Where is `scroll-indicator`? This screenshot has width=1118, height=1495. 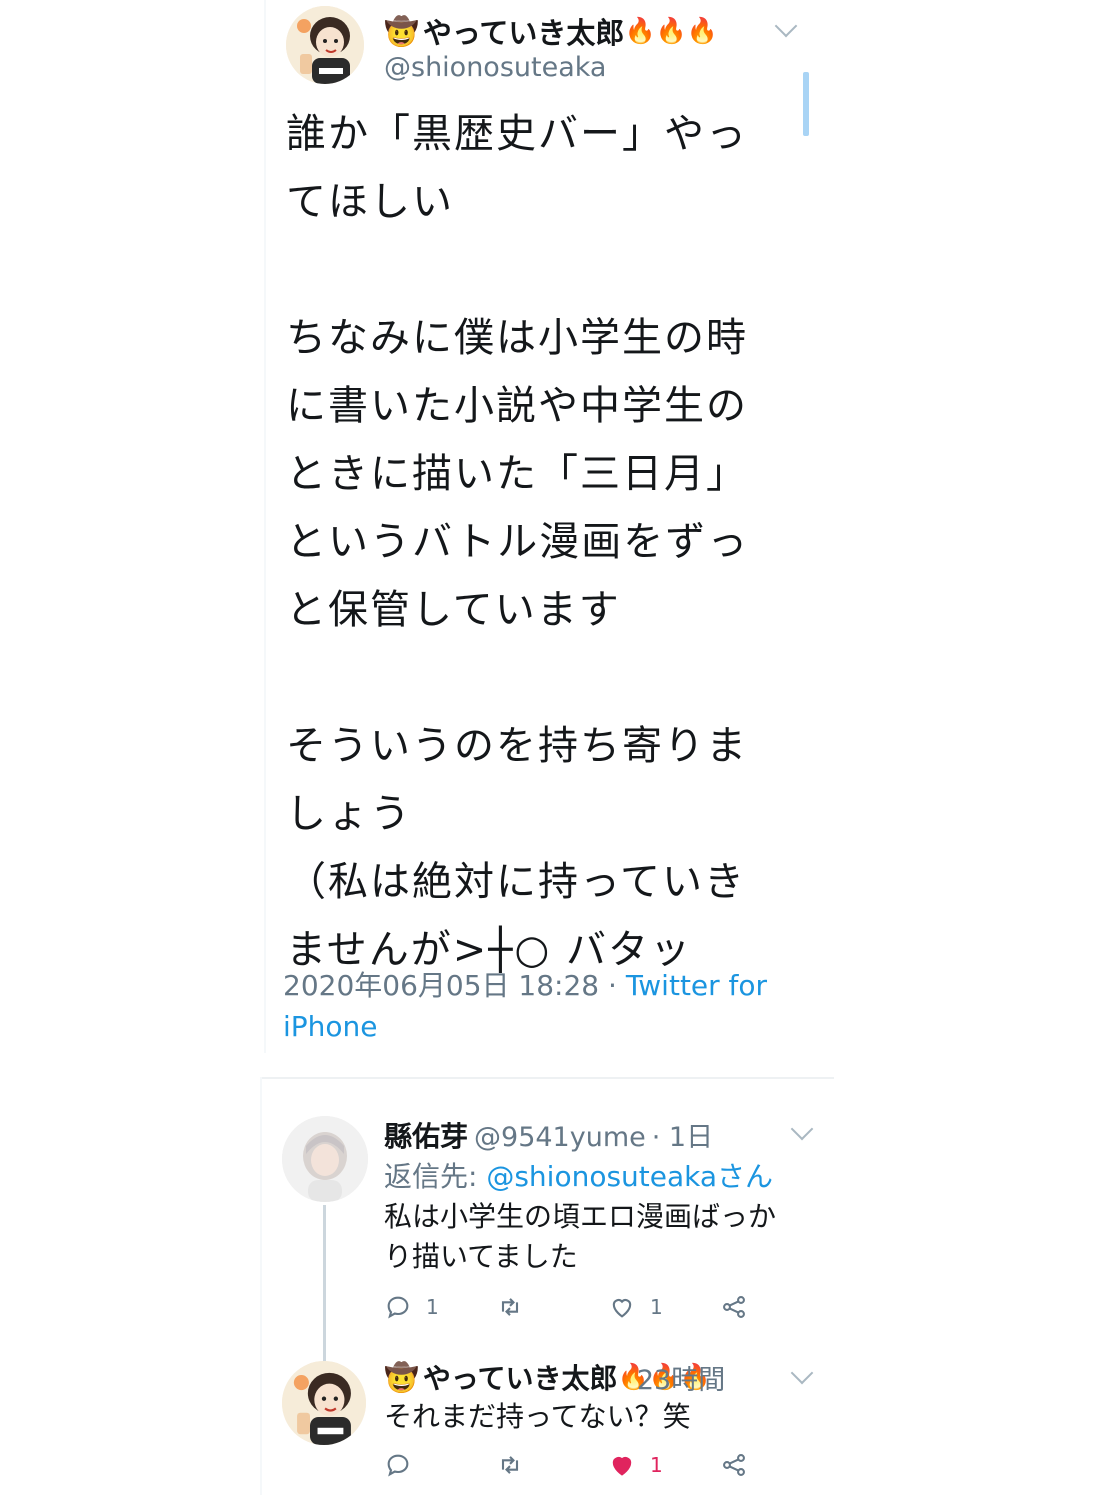
scroll-indicator is located at coordinates (806, 104).